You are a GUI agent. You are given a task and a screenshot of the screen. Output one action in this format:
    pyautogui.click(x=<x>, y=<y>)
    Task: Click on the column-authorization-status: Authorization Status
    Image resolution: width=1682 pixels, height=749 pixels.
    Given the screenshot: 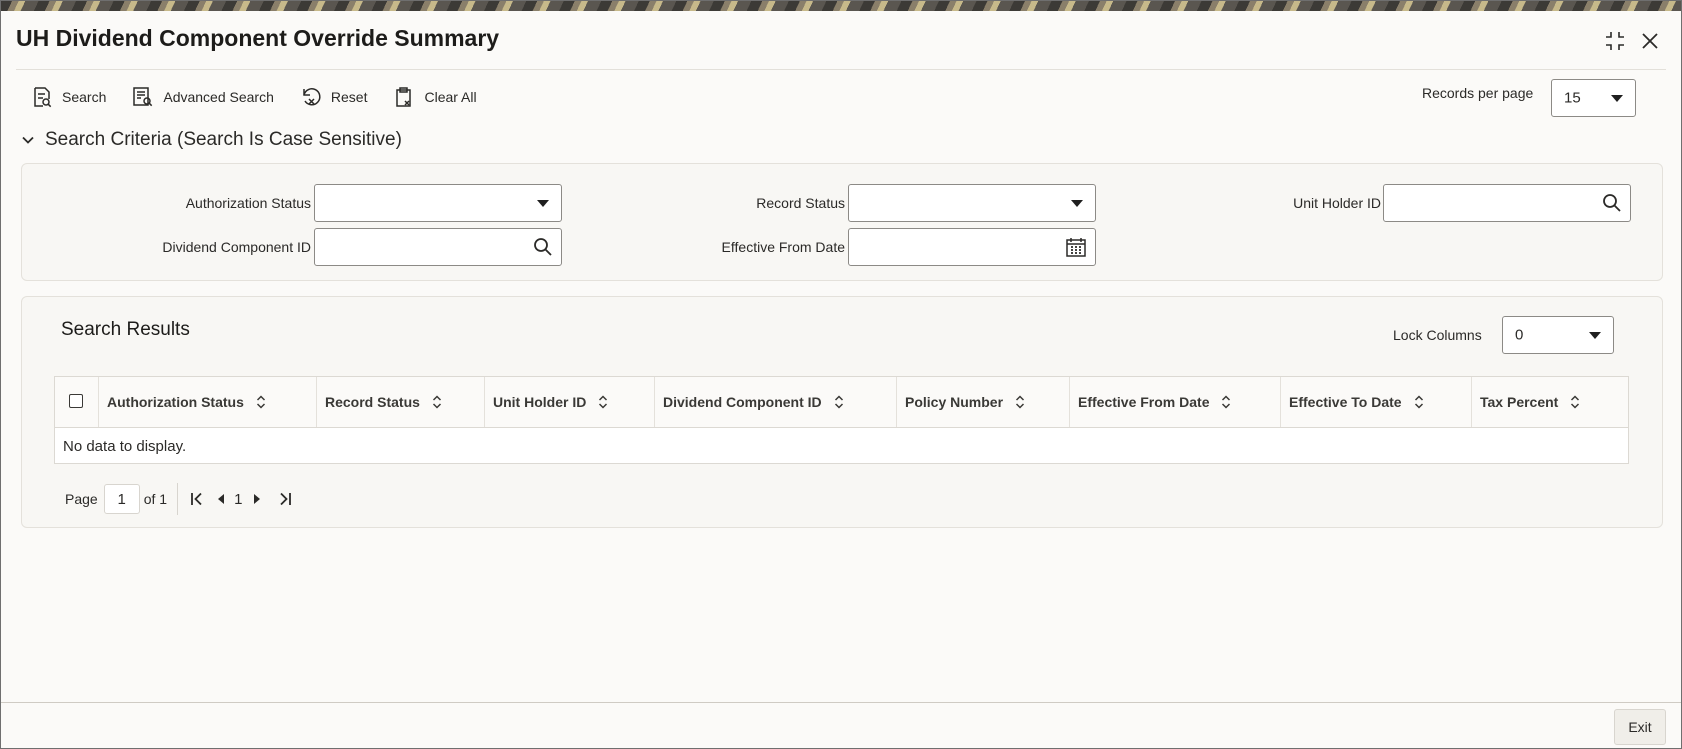 What is the action you would take?
    pyautogui.click(x=207, y=402)
    